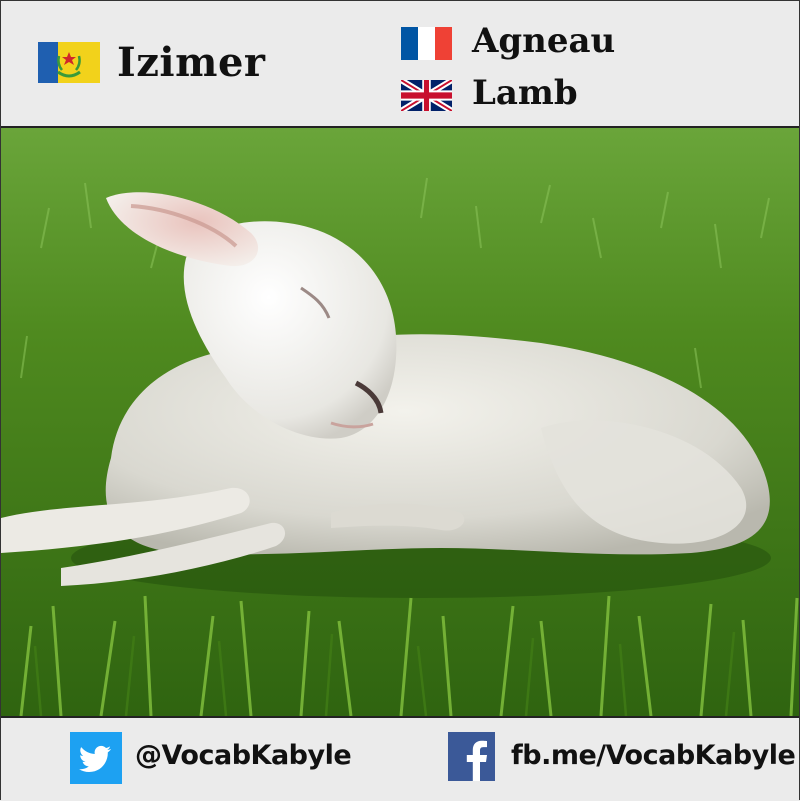  What do you see at coordinates (69, 62) in the screenshot?
I see `kabyle-flag-icon` at bounding box center [69, 62].